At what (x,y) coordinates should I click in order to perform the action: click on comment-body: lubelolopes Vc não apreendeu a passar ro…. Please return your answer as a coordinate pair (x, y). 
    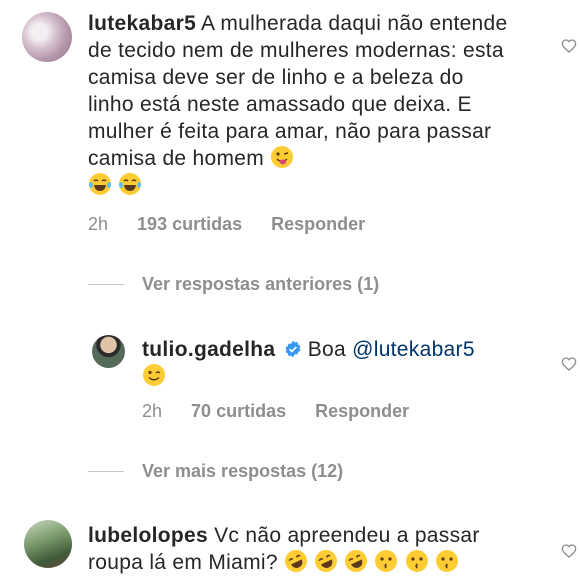
    Looking at the image, I should click on (308, 549).